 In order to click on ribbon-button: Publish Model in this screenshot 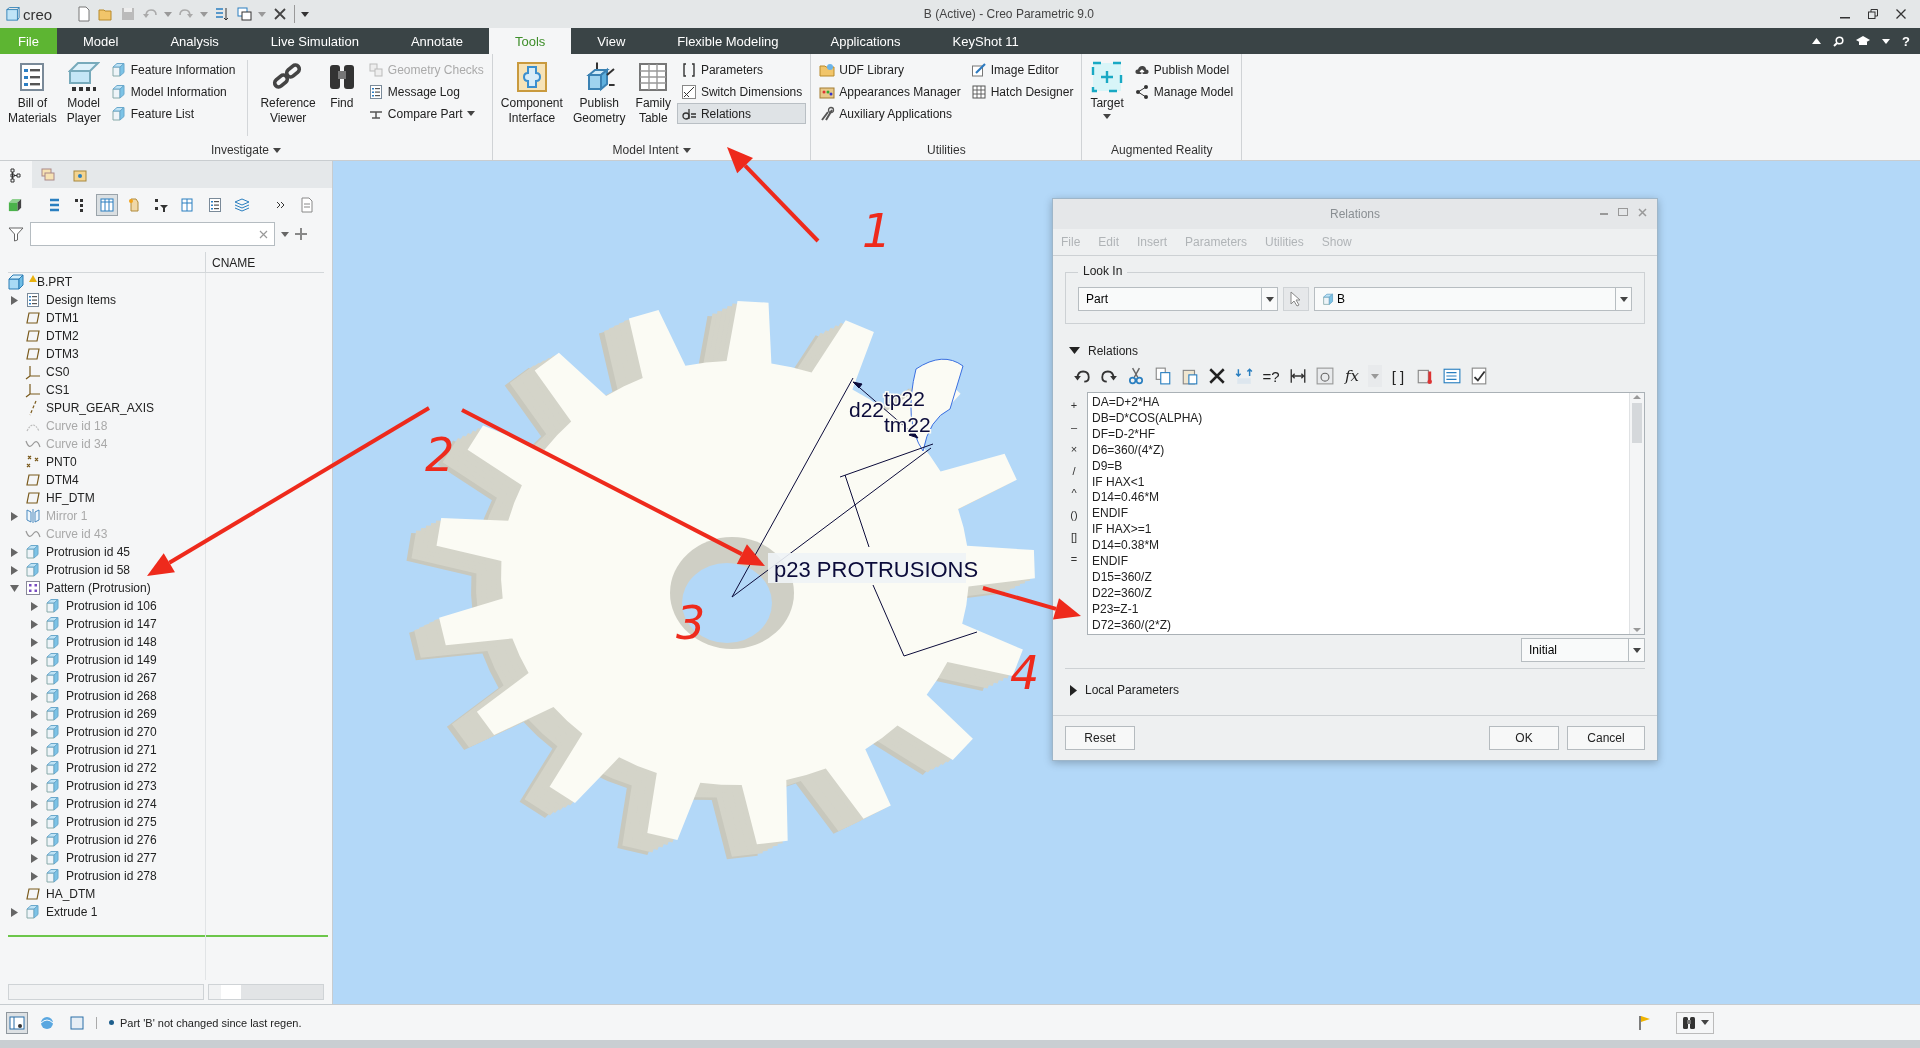, I will do `click(1183, 69)`.